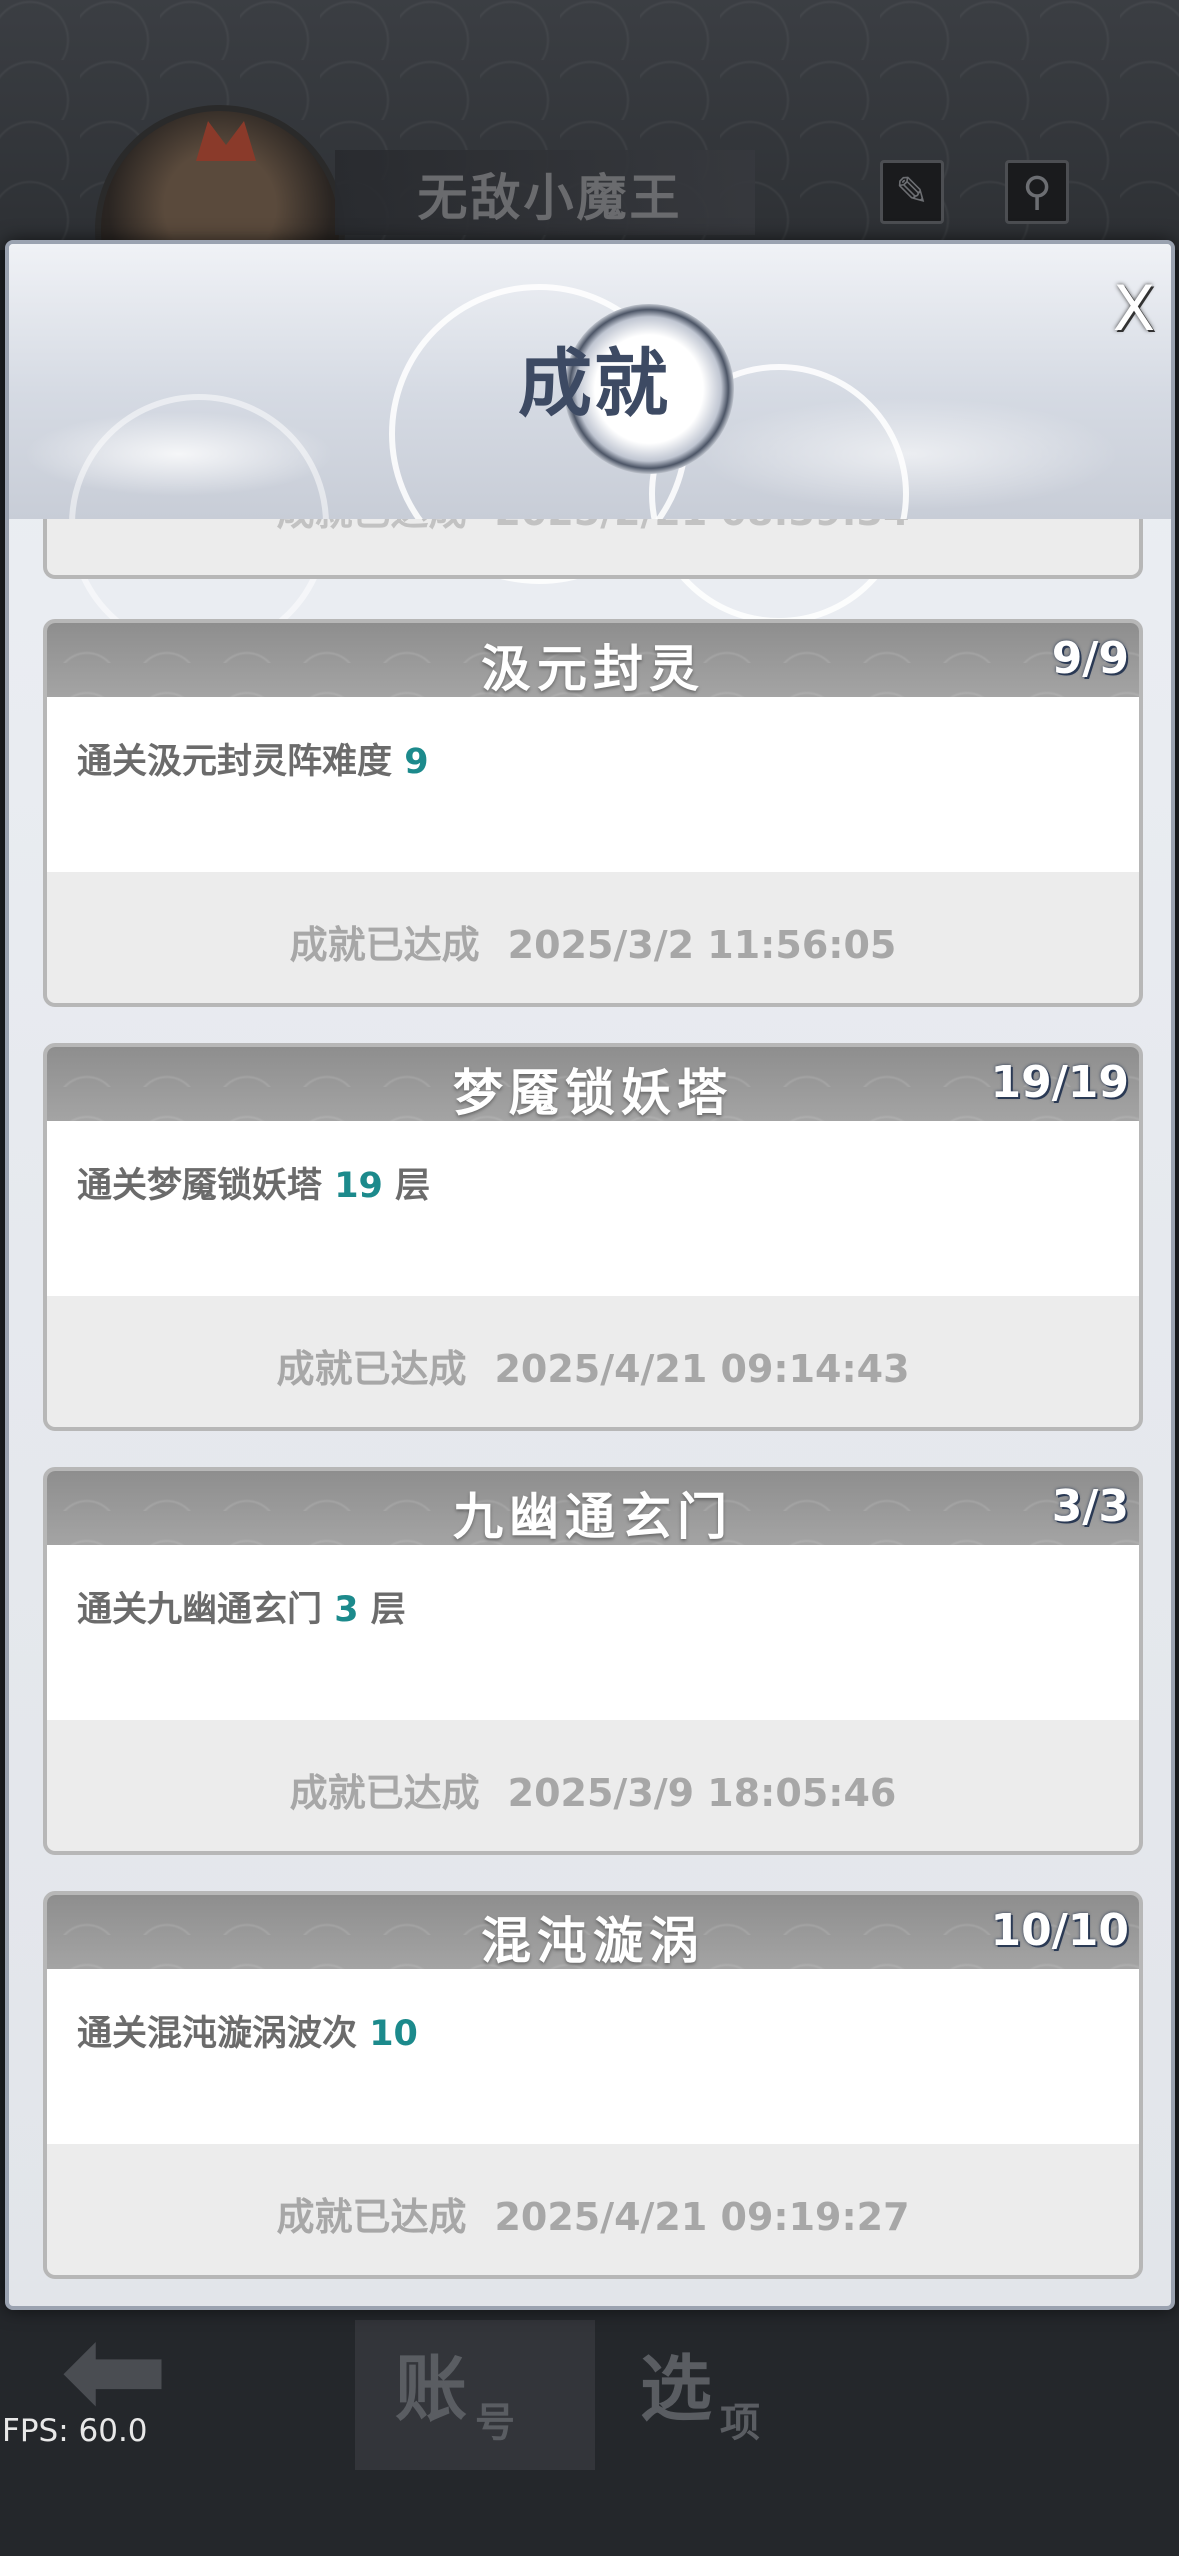 The image size is (1179, 2556). Describe the element at coordinates (1059, 1930) in the screenshot. I see `achievement-progress: 10/10` at that location.